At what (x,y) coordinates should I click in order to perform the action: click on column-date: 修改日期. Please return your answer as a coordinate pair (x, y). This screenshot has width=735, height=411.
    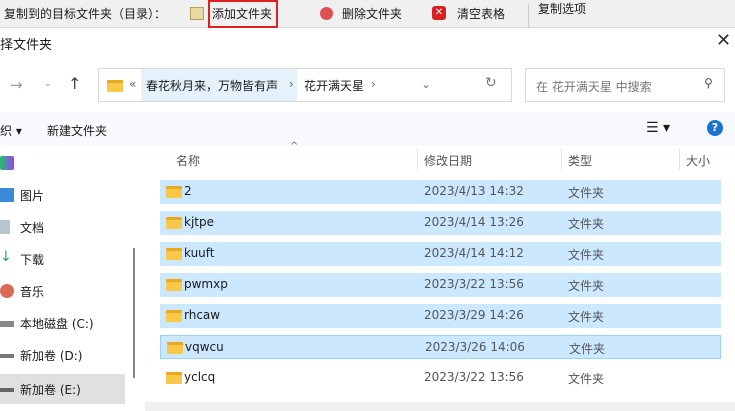
    Looking at the image, I should click on (448, 160).